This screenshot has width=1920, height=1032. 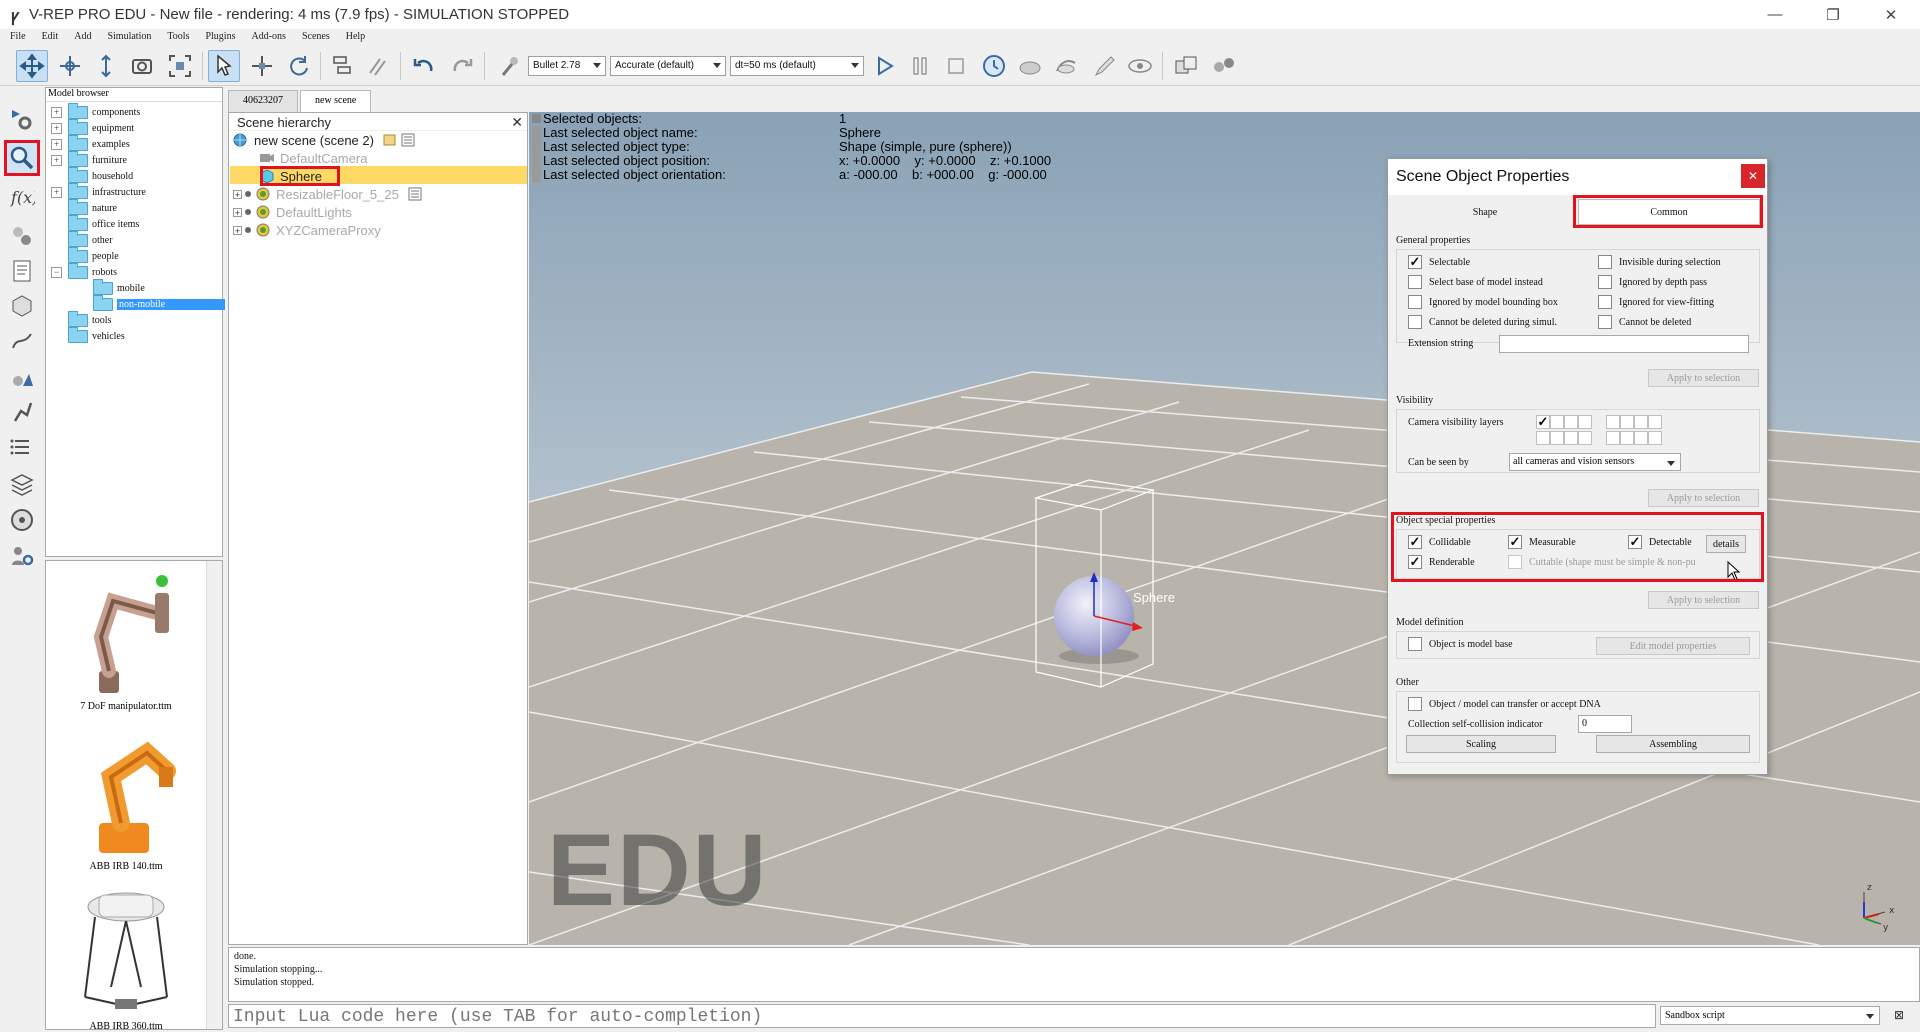 What do you see at coordinates (224, 66) in the screenshot?
I see `click-select-icon` at bounding box center [224, 66].